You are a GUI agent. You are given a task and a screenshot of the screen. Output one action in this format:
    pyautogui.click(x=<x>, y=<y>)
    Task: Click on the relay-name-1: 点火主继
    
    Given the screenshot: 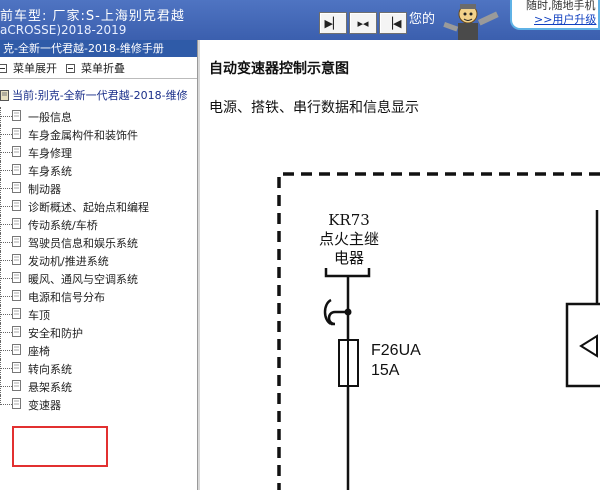 What is the action you would take?
    pyautogui.click(x=349, y=239)
    